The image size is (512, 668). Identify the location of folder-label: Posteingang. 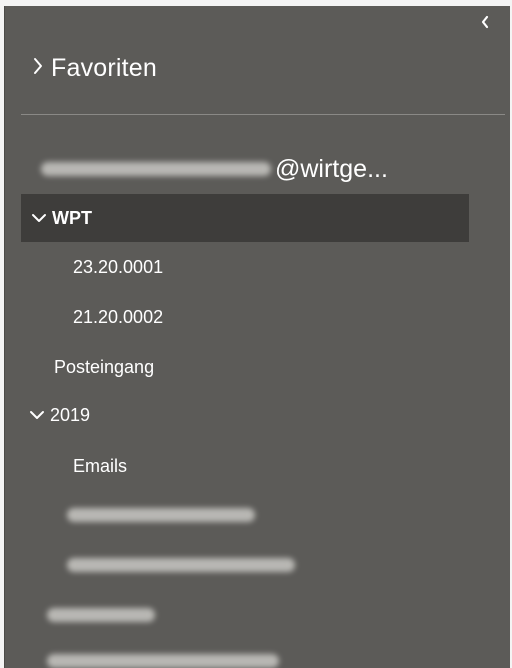
(104, 366).